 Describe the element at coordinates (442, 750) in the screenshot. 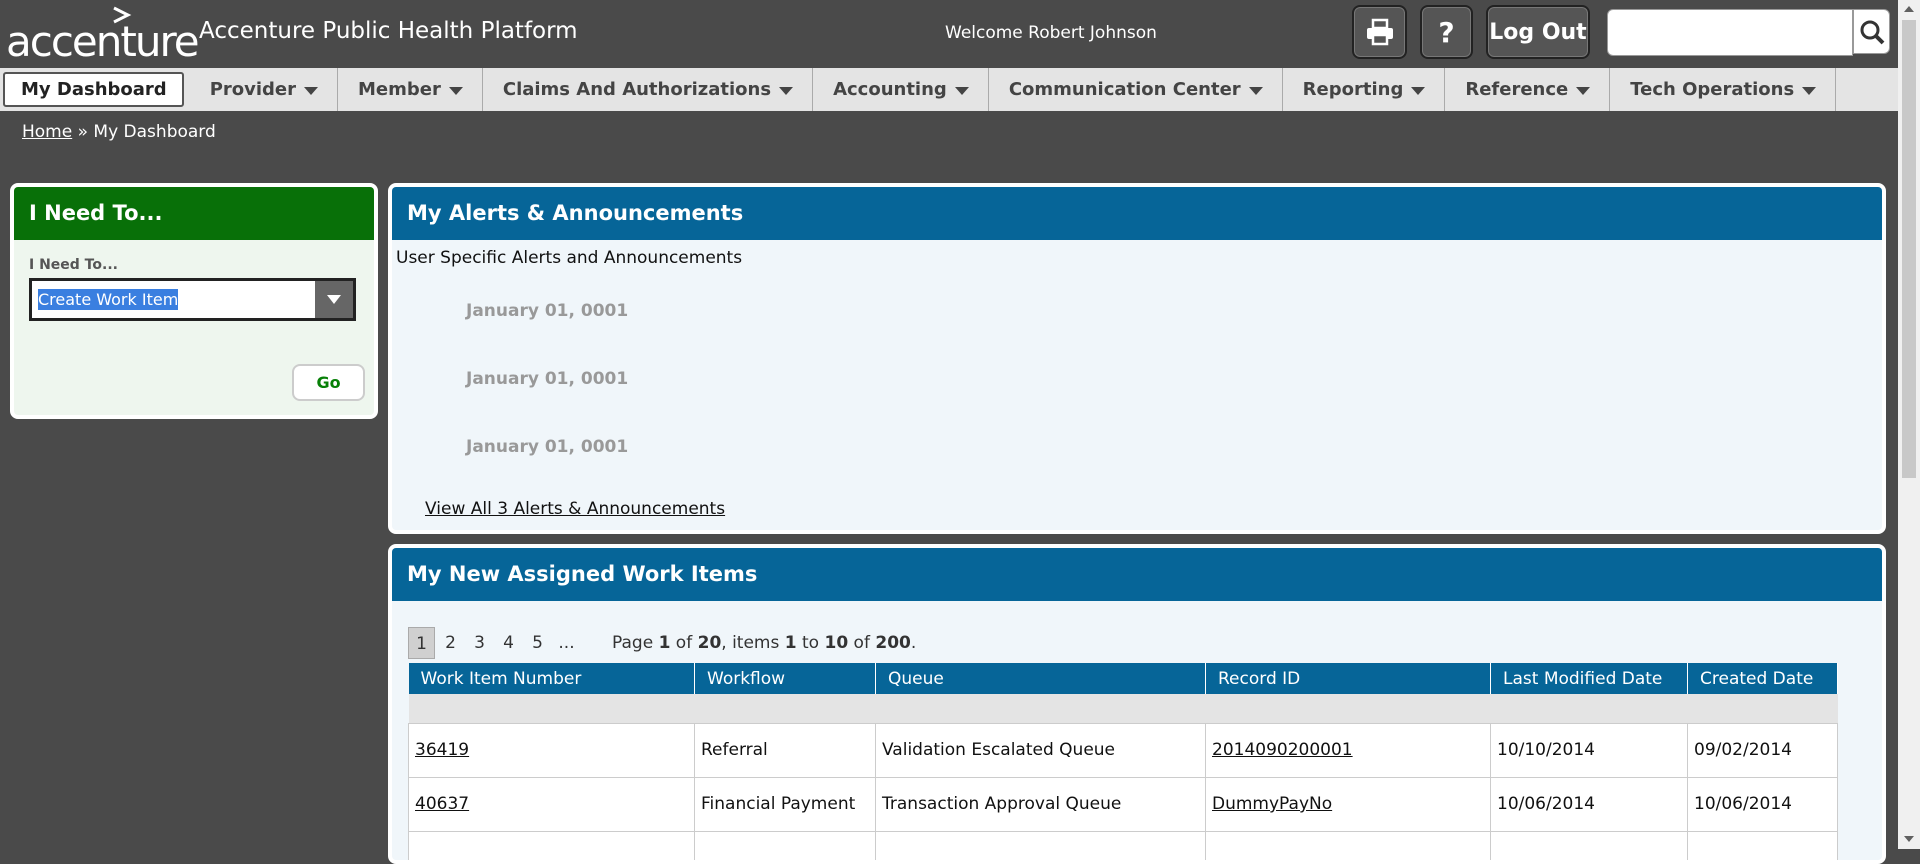

I see `work-item-number-link: 36419` at that location.